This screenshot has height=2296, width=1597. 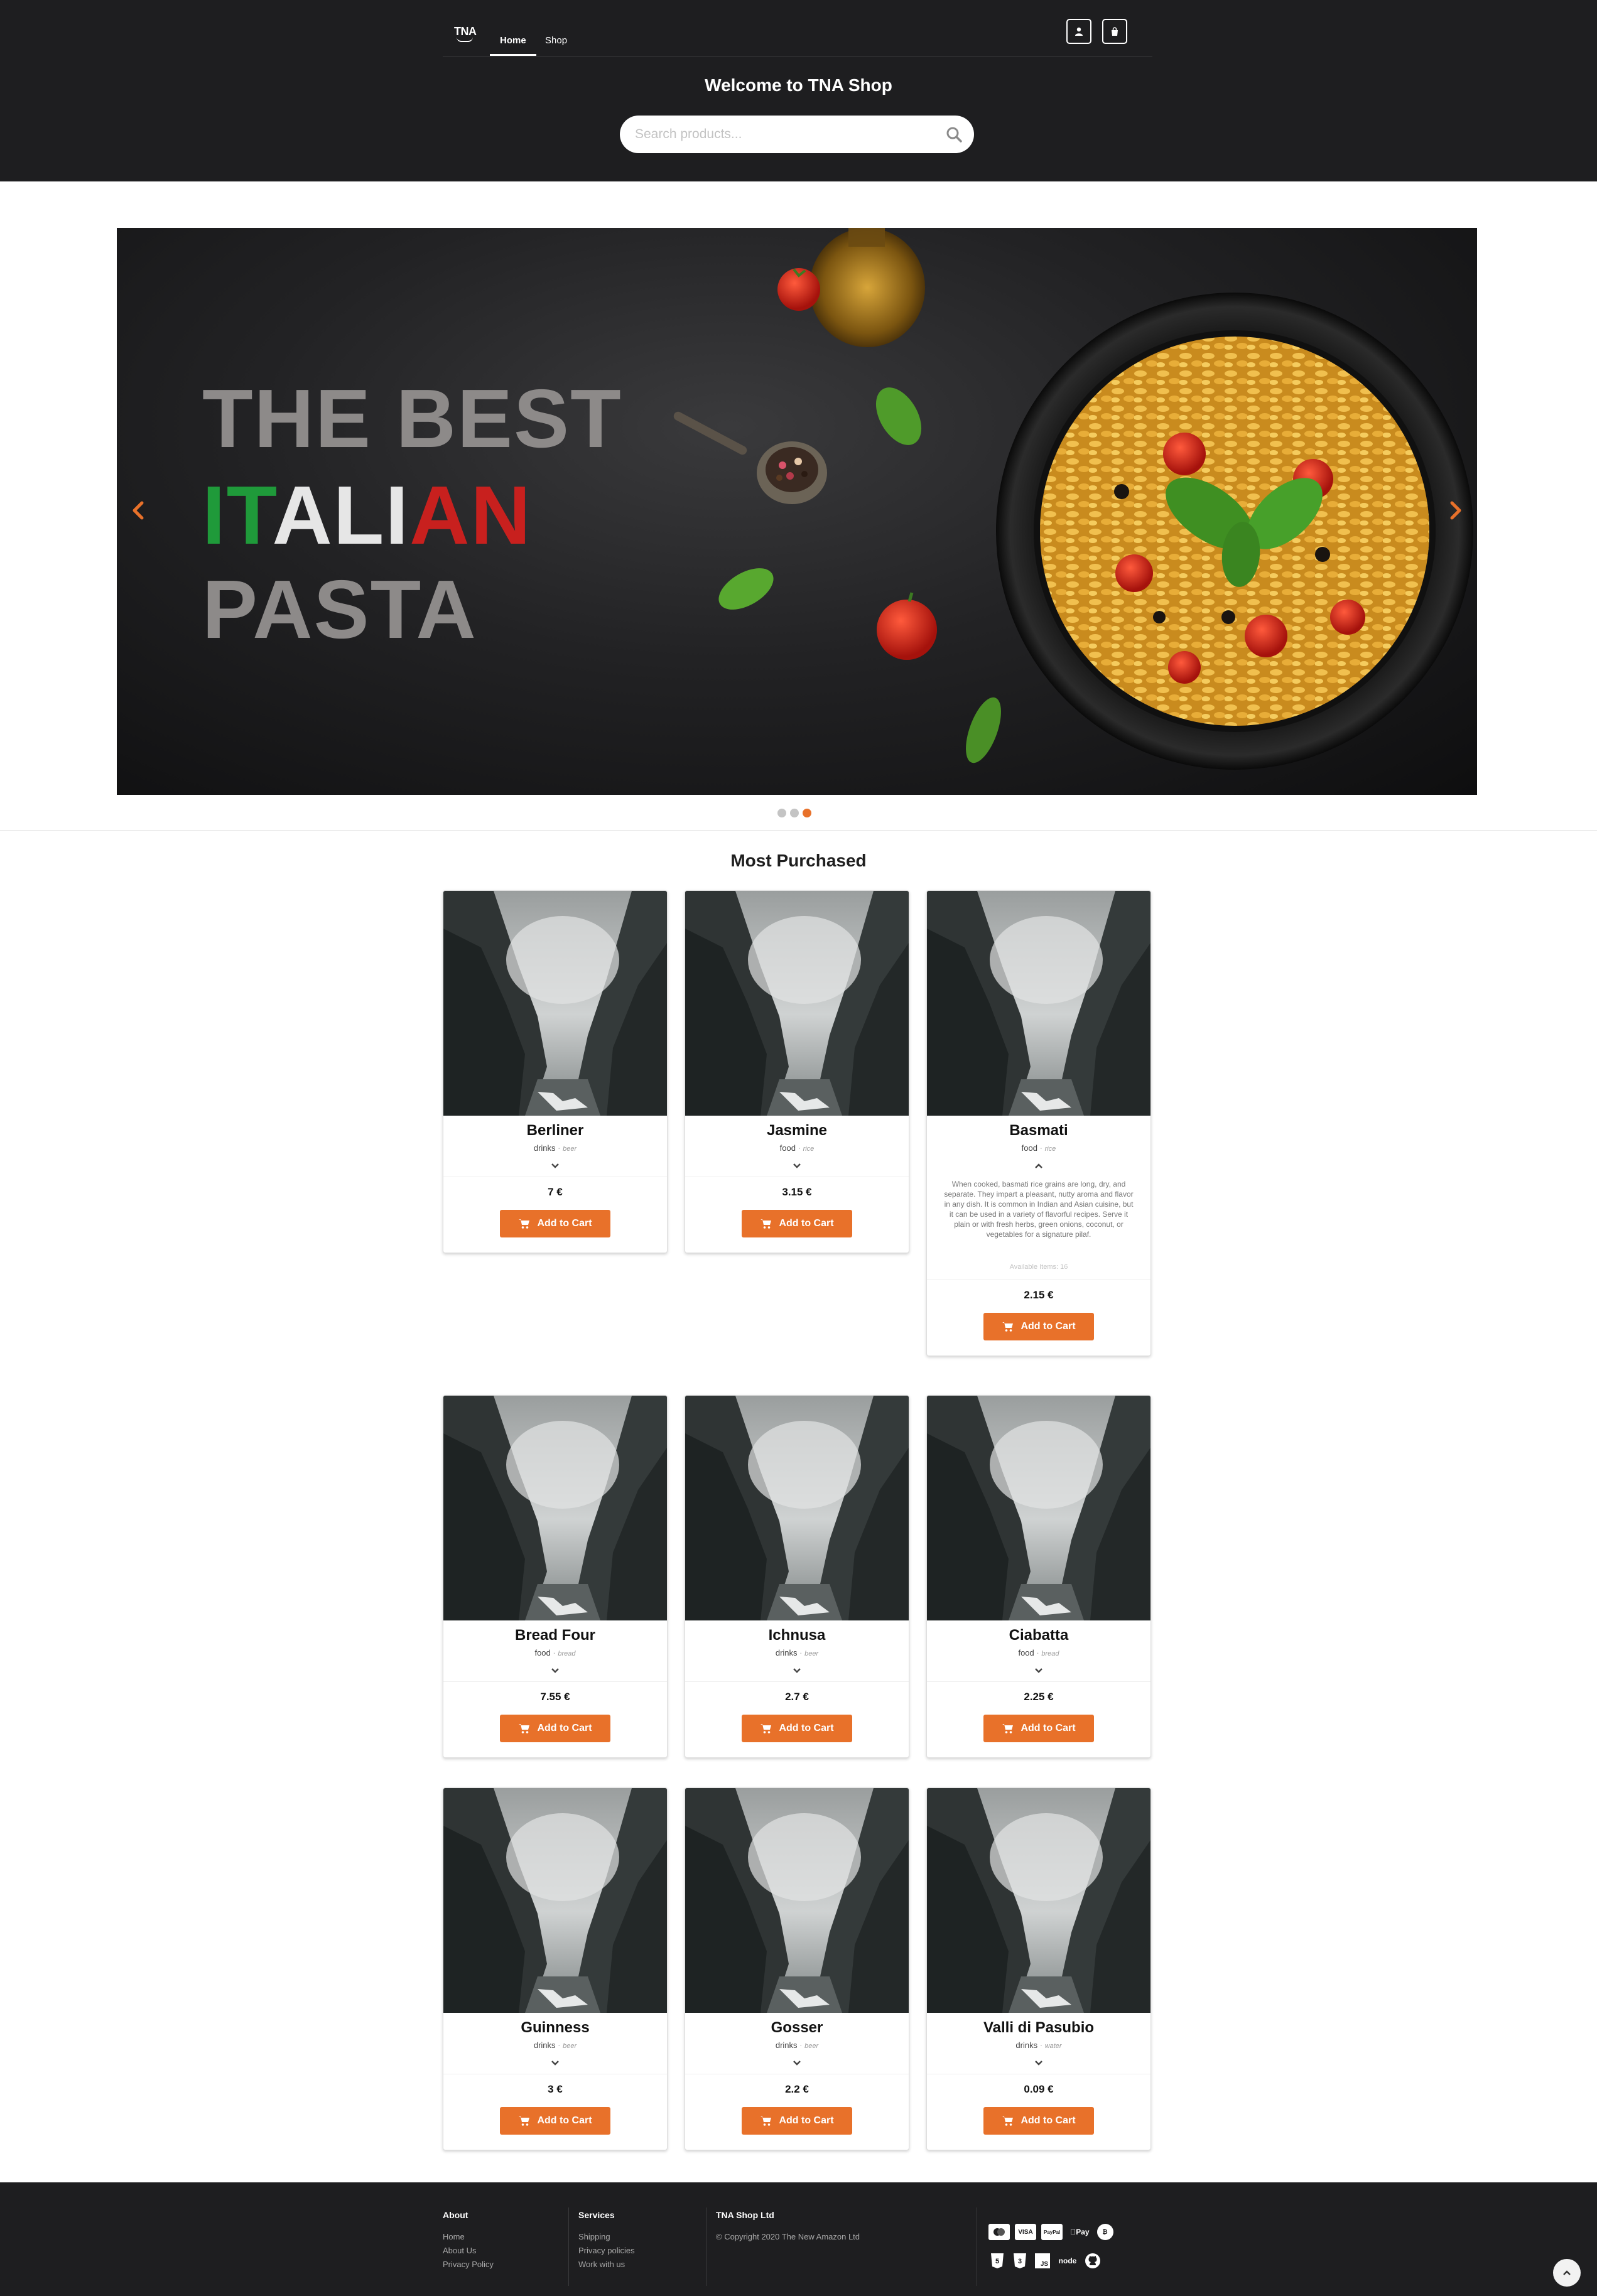 What do you see at coordinates (468, 2237) in the screenshot?
I see `footer-link-home: Home` at bounding box center [468, 2237].